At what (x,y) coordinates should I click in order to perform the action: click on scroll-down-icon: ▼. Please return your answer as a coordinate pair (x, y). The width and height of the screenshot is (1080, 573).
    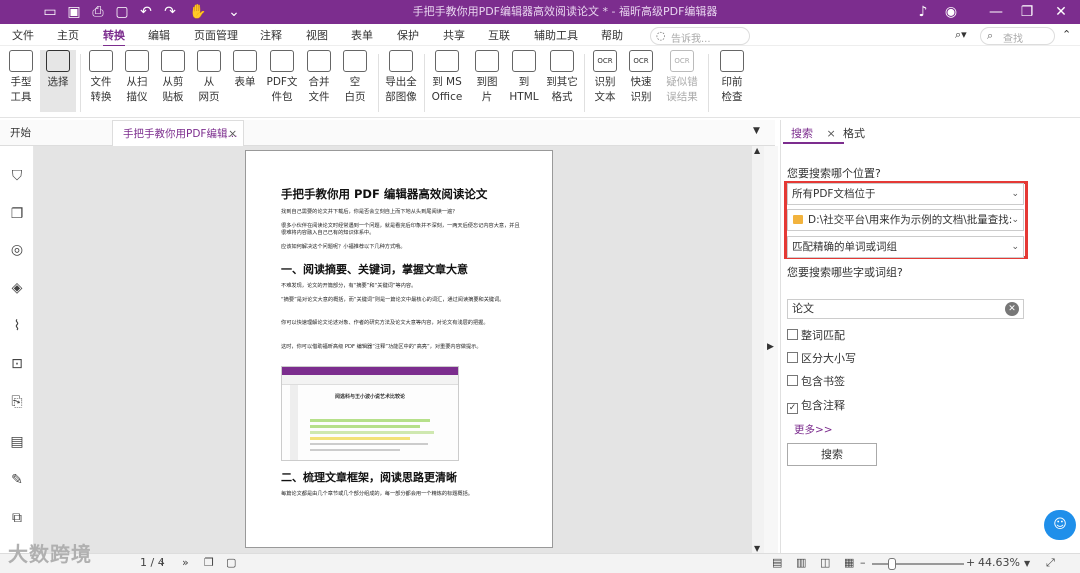
    Looking at the image, I should click on (757, 548).